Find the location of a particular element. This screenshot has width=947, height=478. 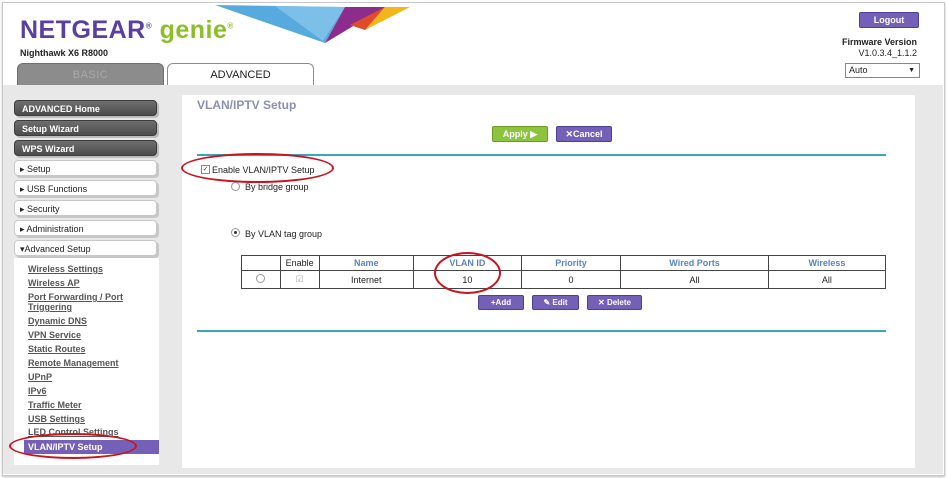

column-header-priority: Priority is located at coordinates (571, 263).